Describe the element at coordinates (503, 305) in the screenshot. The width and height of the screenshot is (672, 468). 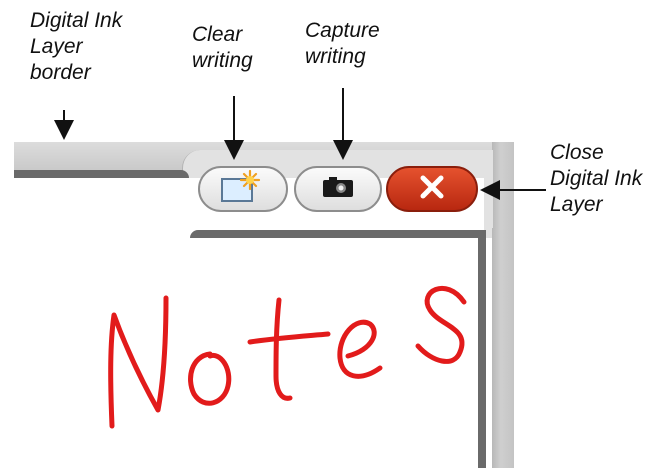
I see `ink-layer-border-right` at that location.